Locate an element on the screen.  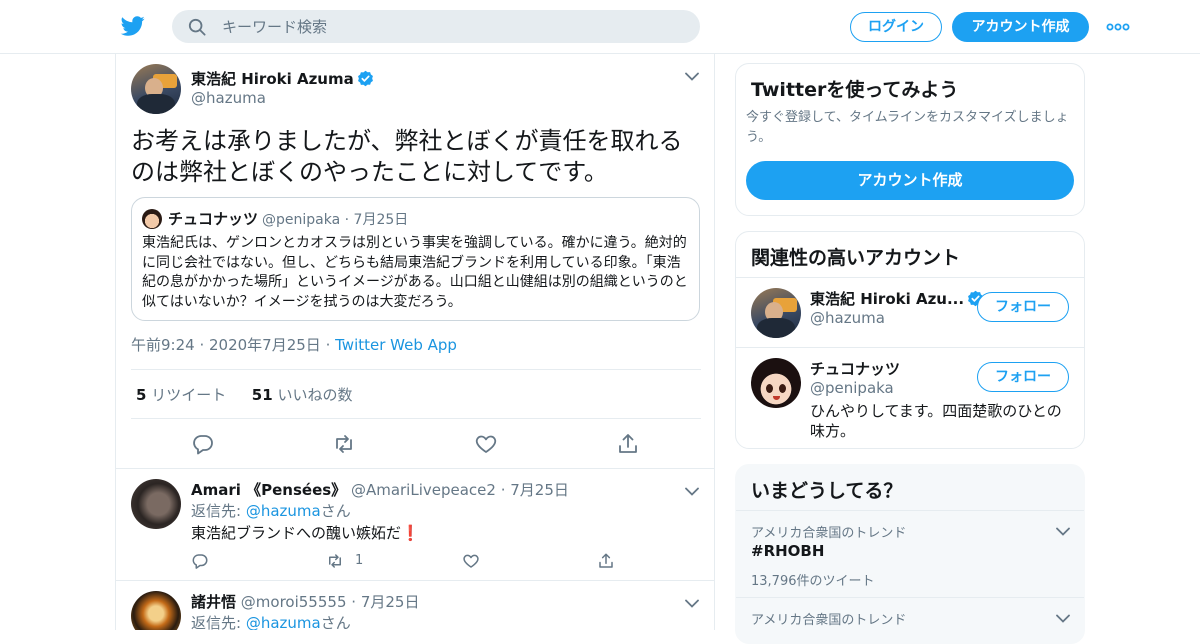
more-options-icon is located at coordinates (1118, 27).